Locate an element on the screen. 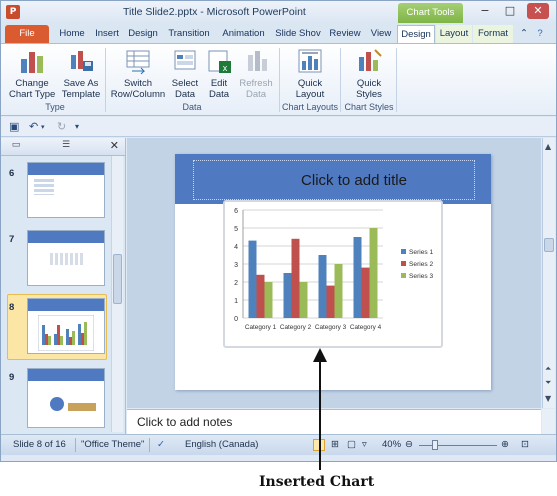 The width and height of the screenshot is (557, 496). thumbnail-chart is located at coordinates (66, 333).